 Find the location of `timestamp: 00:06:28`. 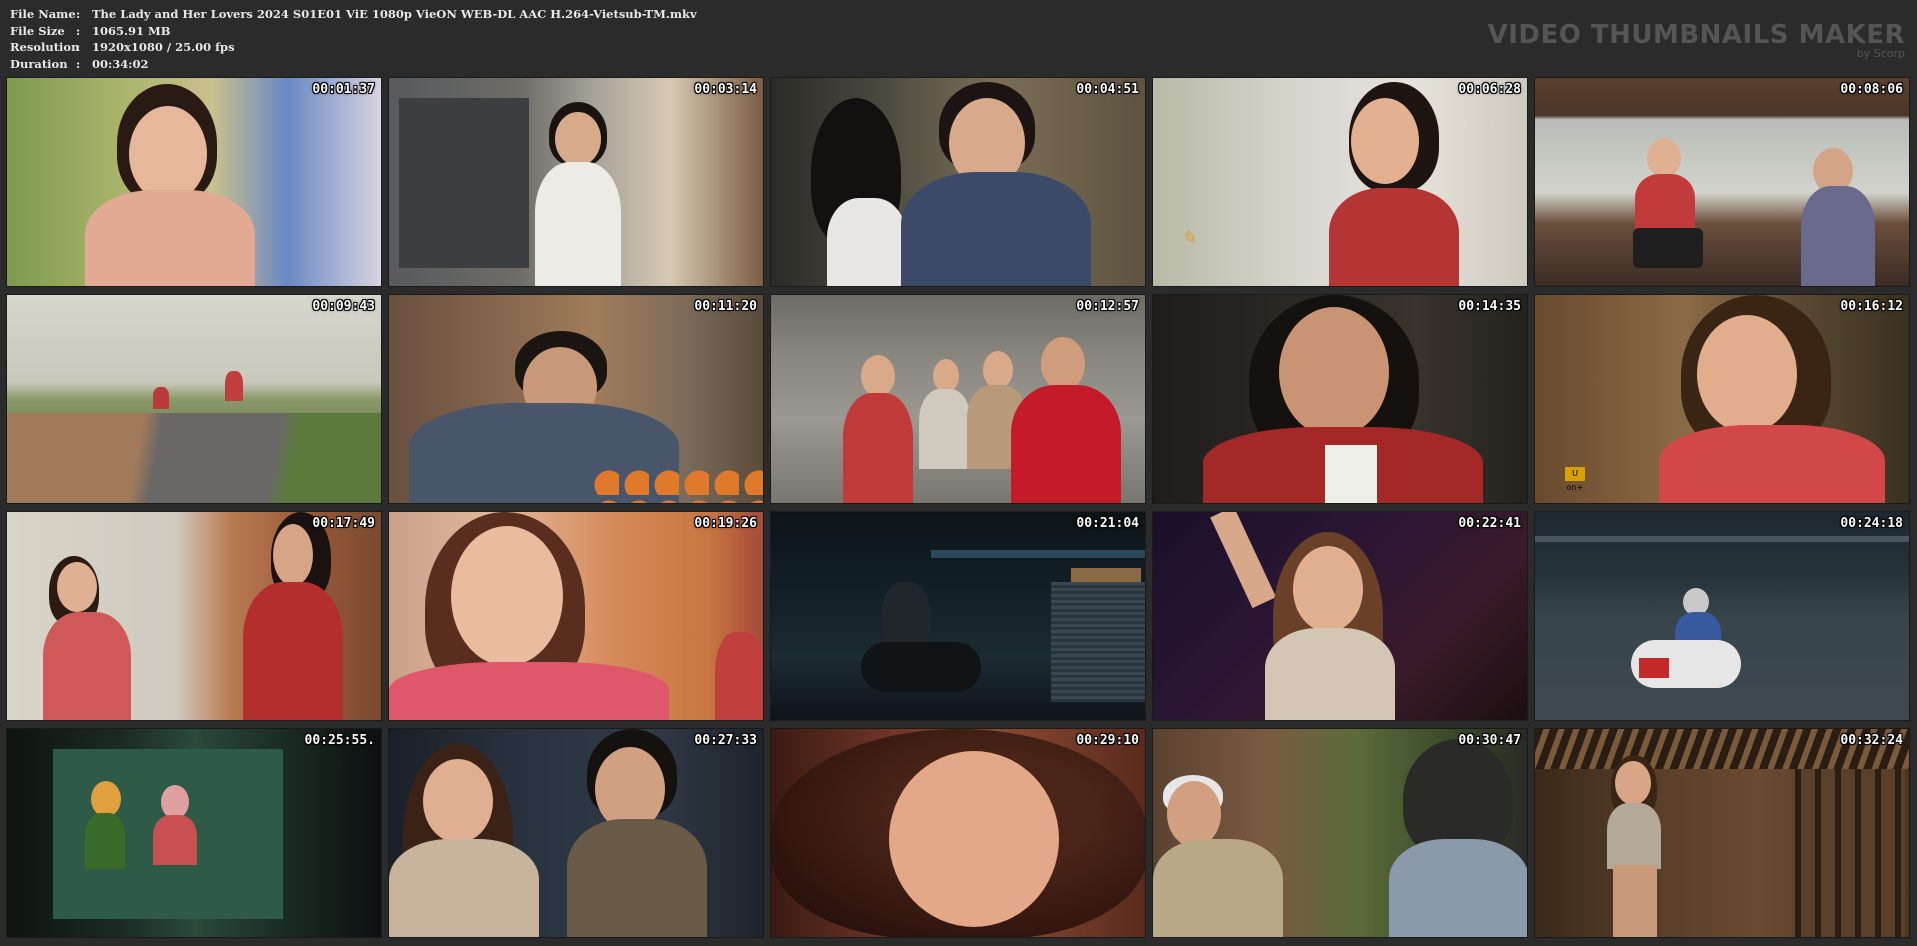

timestamp: 00:06:28 is located at coordinates (1489, 89).